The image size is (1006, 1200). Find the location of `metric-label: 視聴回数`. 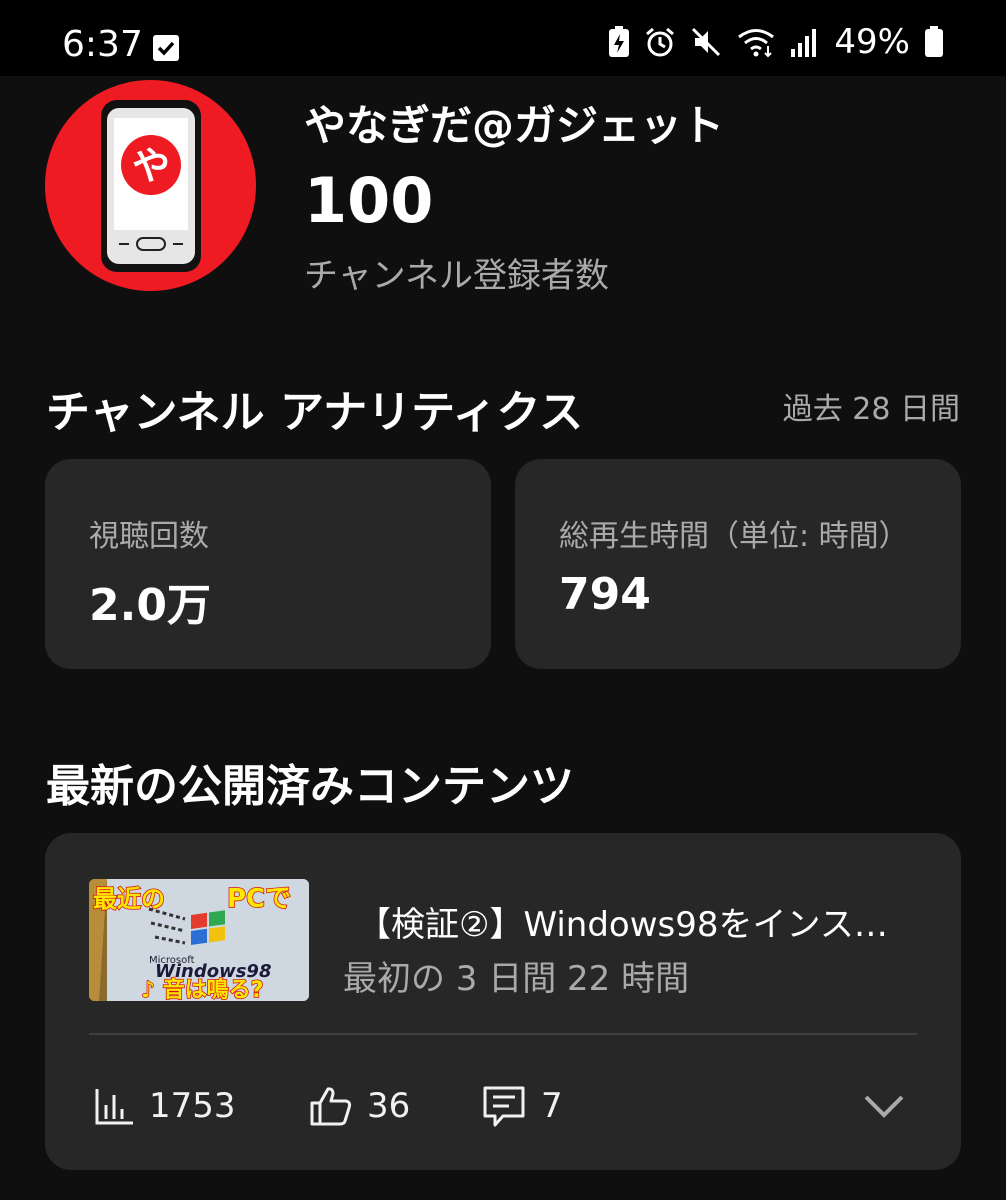

metric-label: 視聴回数 is located at coordinates (149, 536).